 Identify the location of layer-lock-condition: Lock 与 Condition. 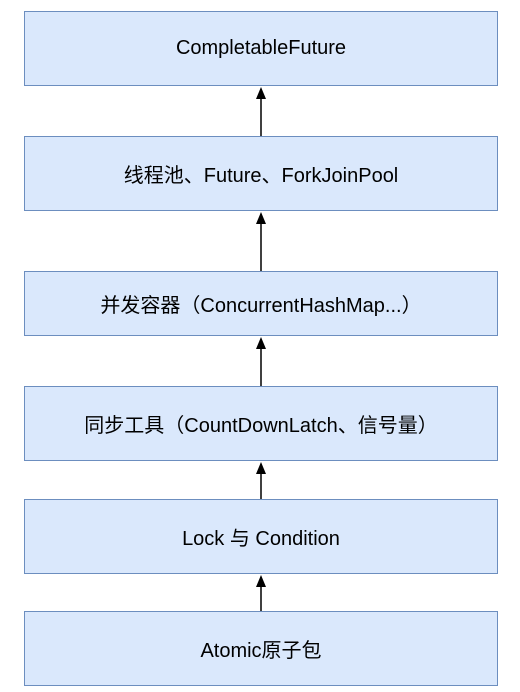
(261, 536).